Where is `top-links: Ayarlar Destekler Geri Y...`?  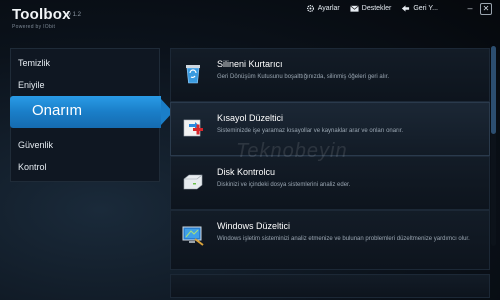
top-links: Ayarlar Destekler Geri Y... is located at coordinates (372, 8).